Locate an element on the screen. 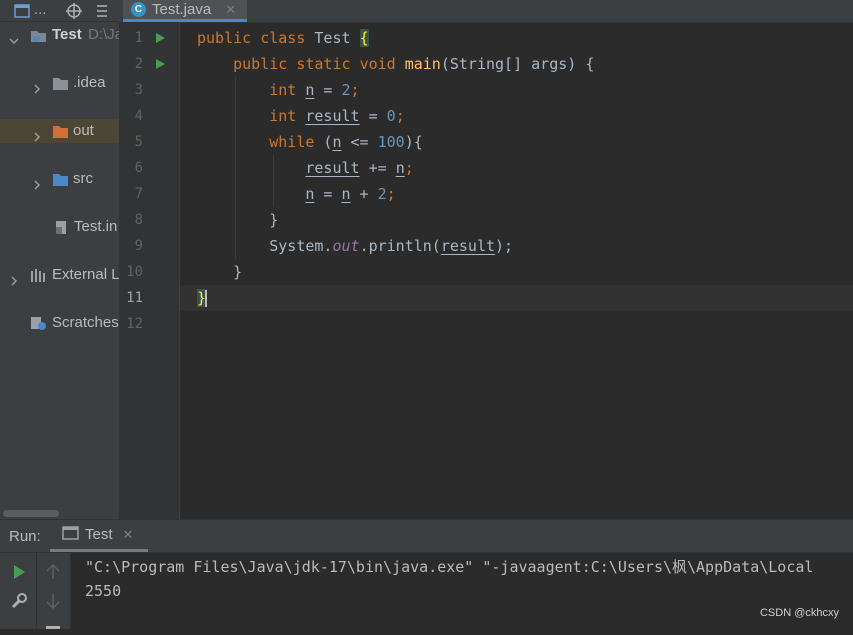 The width and height of the screenshot is (853, 635). horizontal-scrollbar is located at coordinates (31, 513).